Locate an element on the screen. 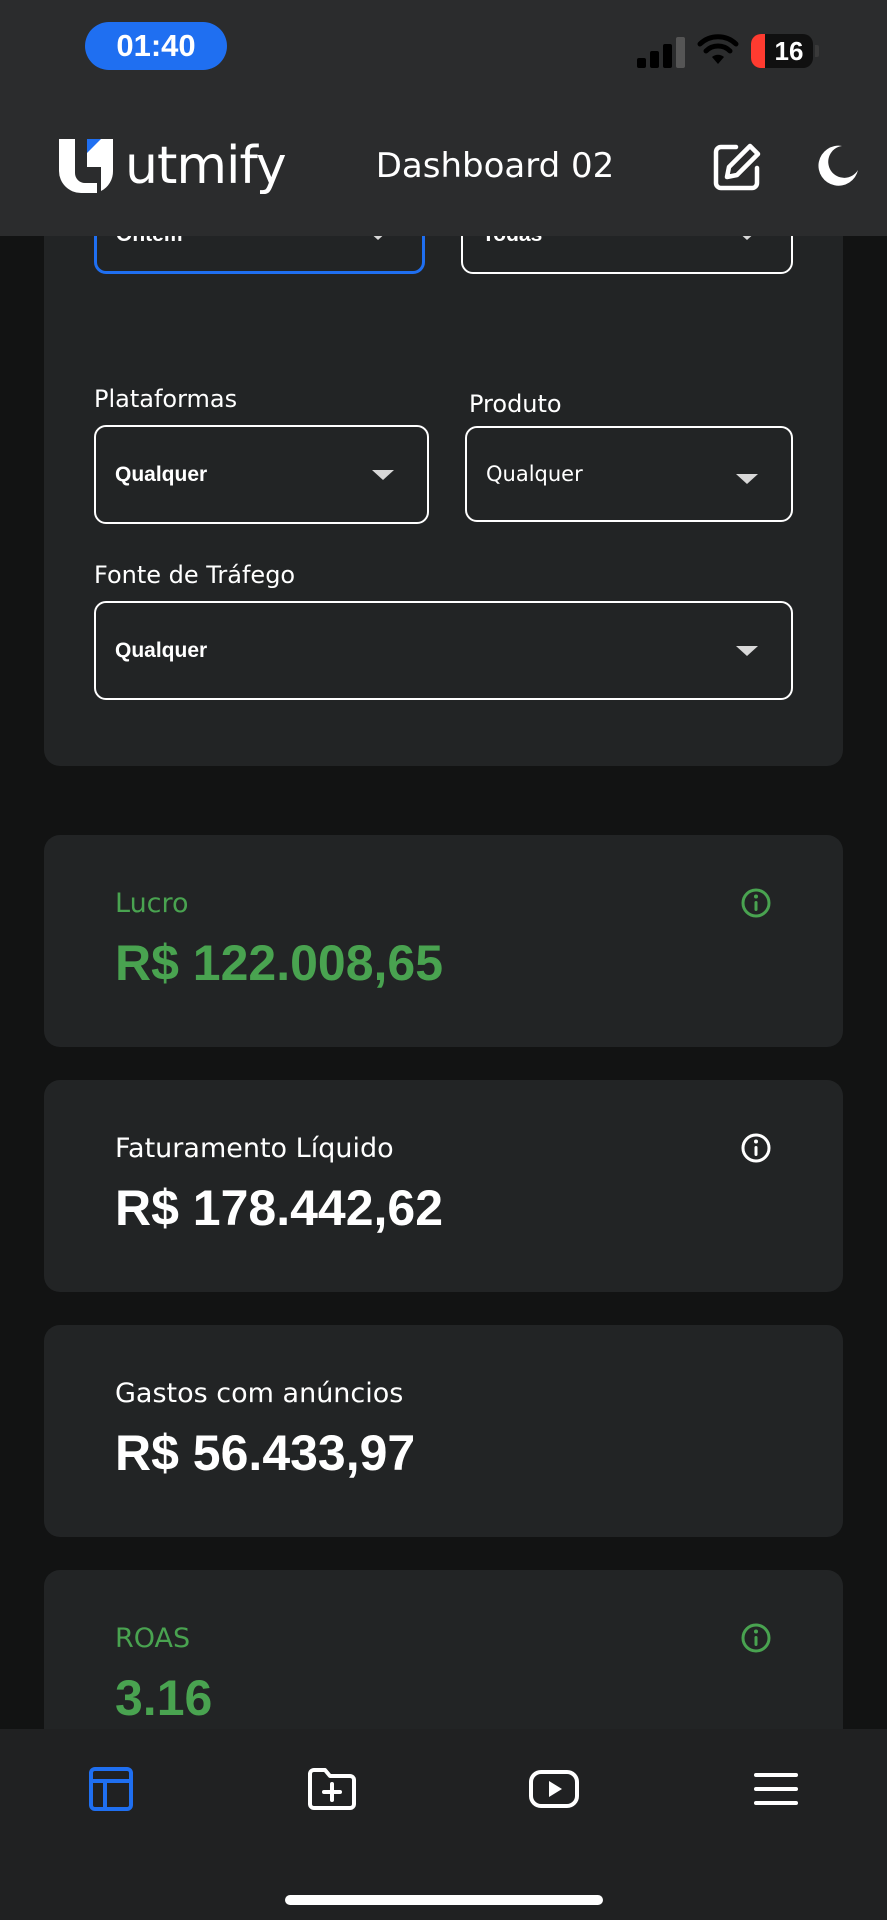 This screenshot has height=1920, width=887. edit-icon is located at coordinates (737, 167).